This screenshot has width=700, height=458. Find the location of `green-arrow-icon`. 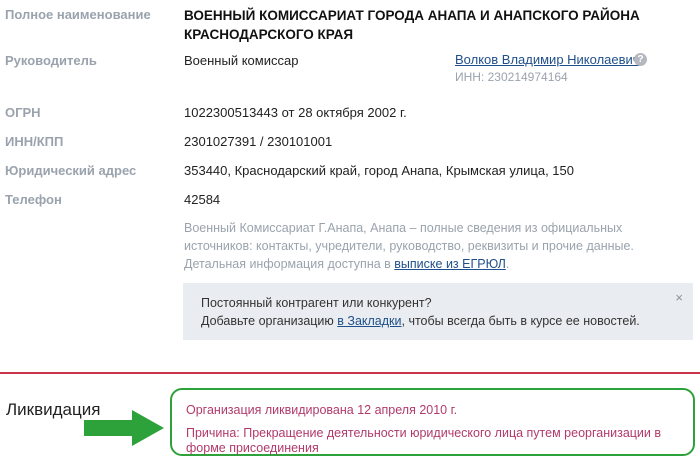

green-arrow-icon is located at coordinates (124, 428).